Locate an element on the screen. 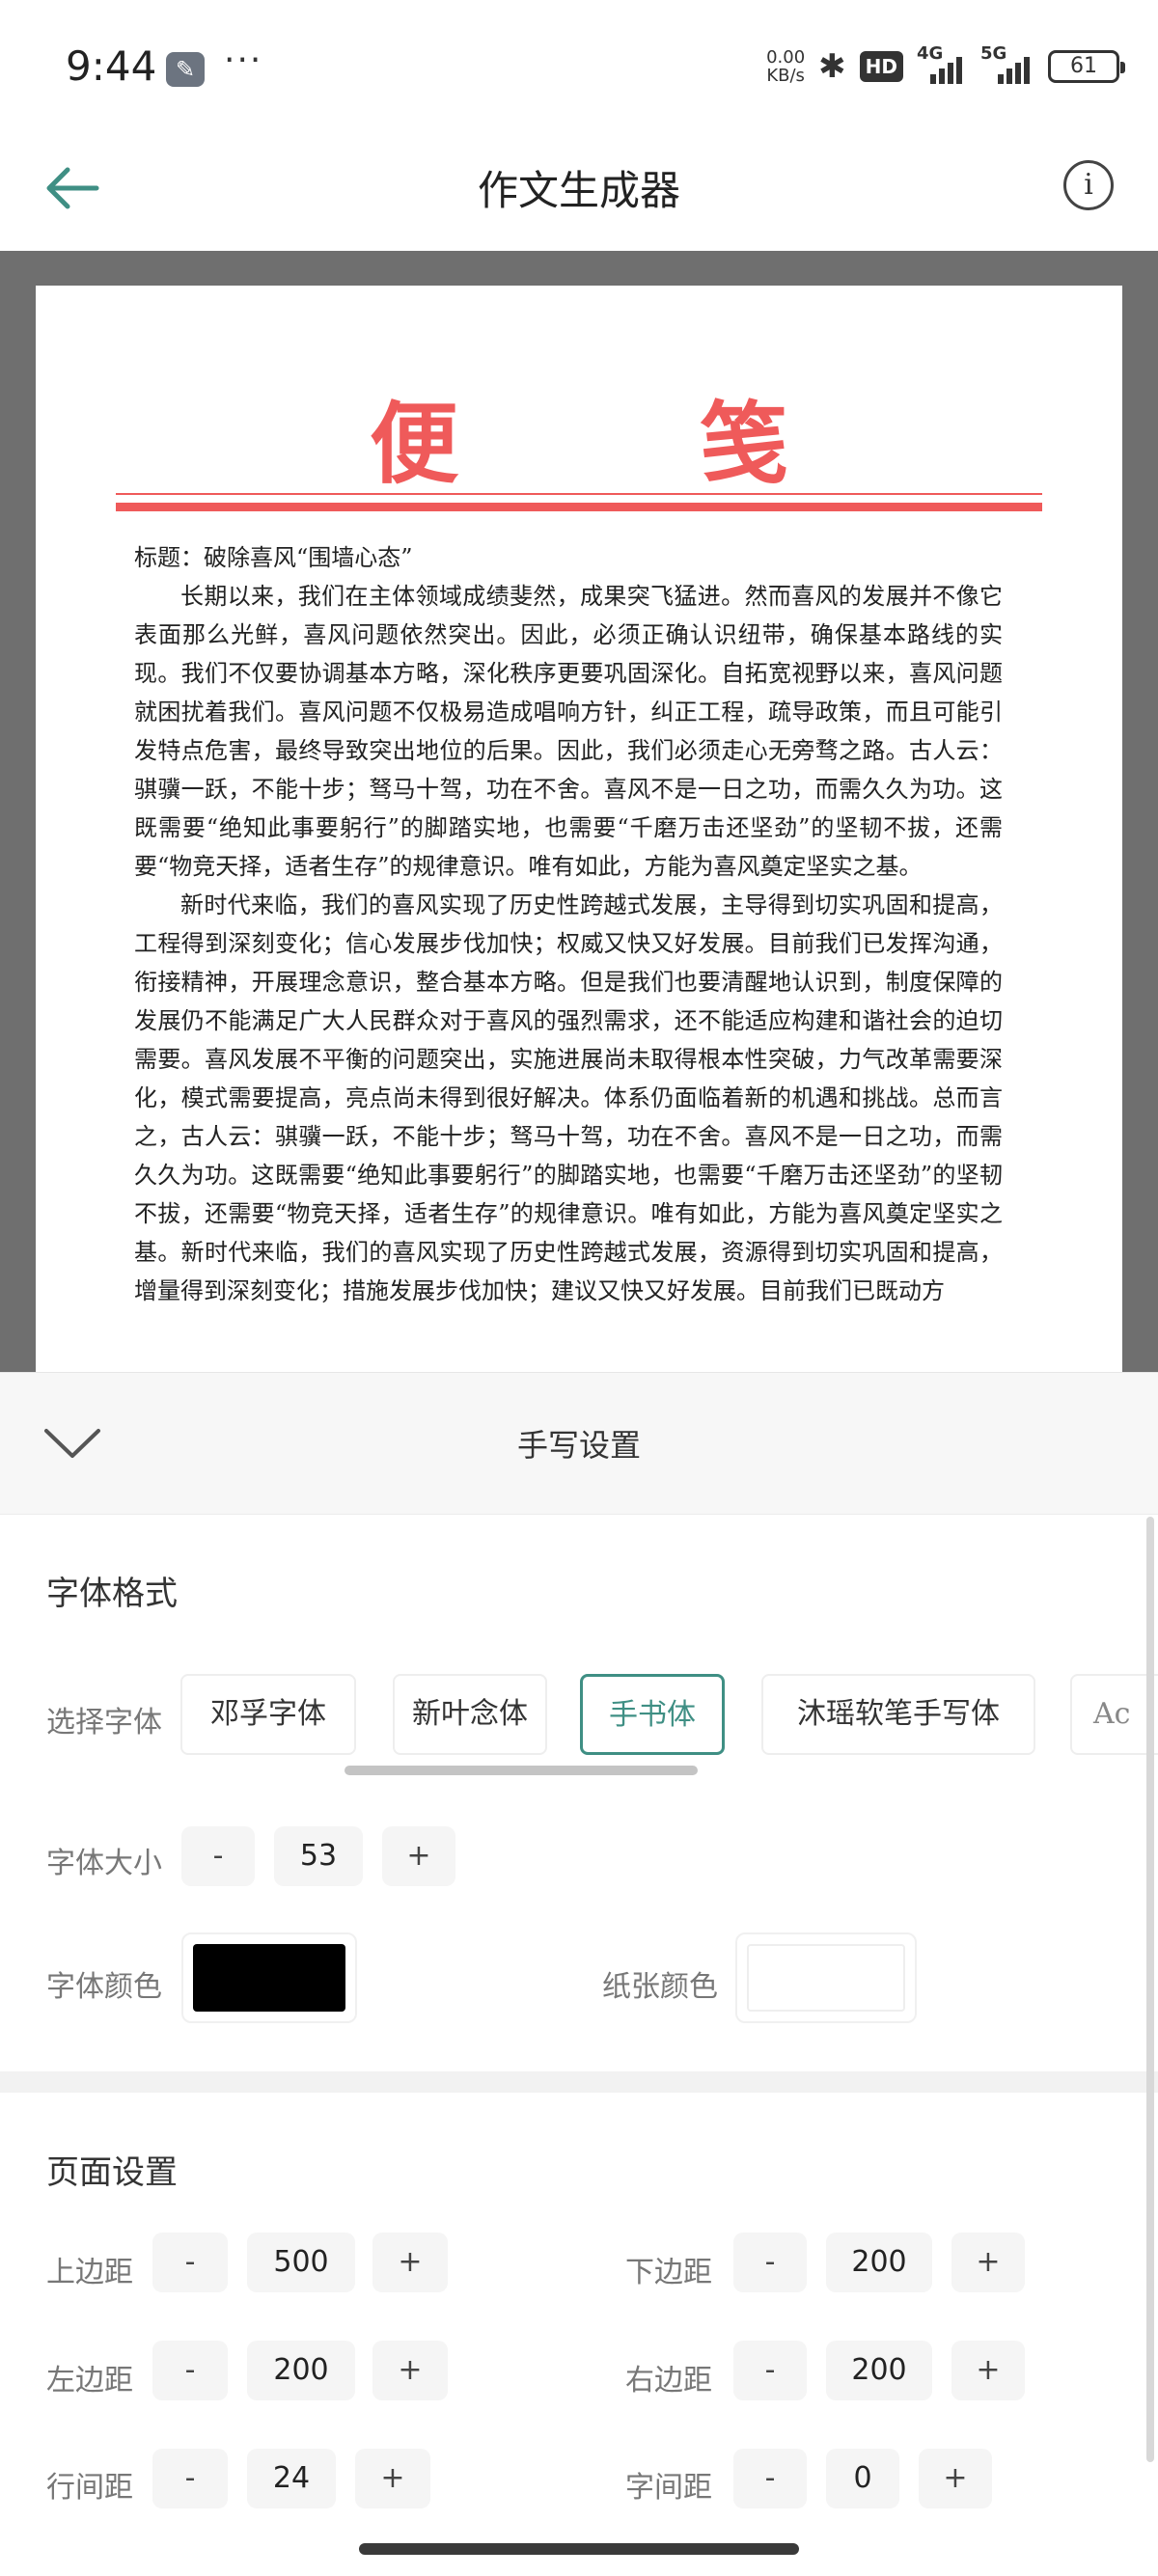 Image resolution: width=1158 pixels, height=2576 pixels. font-format-heading: 字体格式 is located at coordinates (112, 1594).